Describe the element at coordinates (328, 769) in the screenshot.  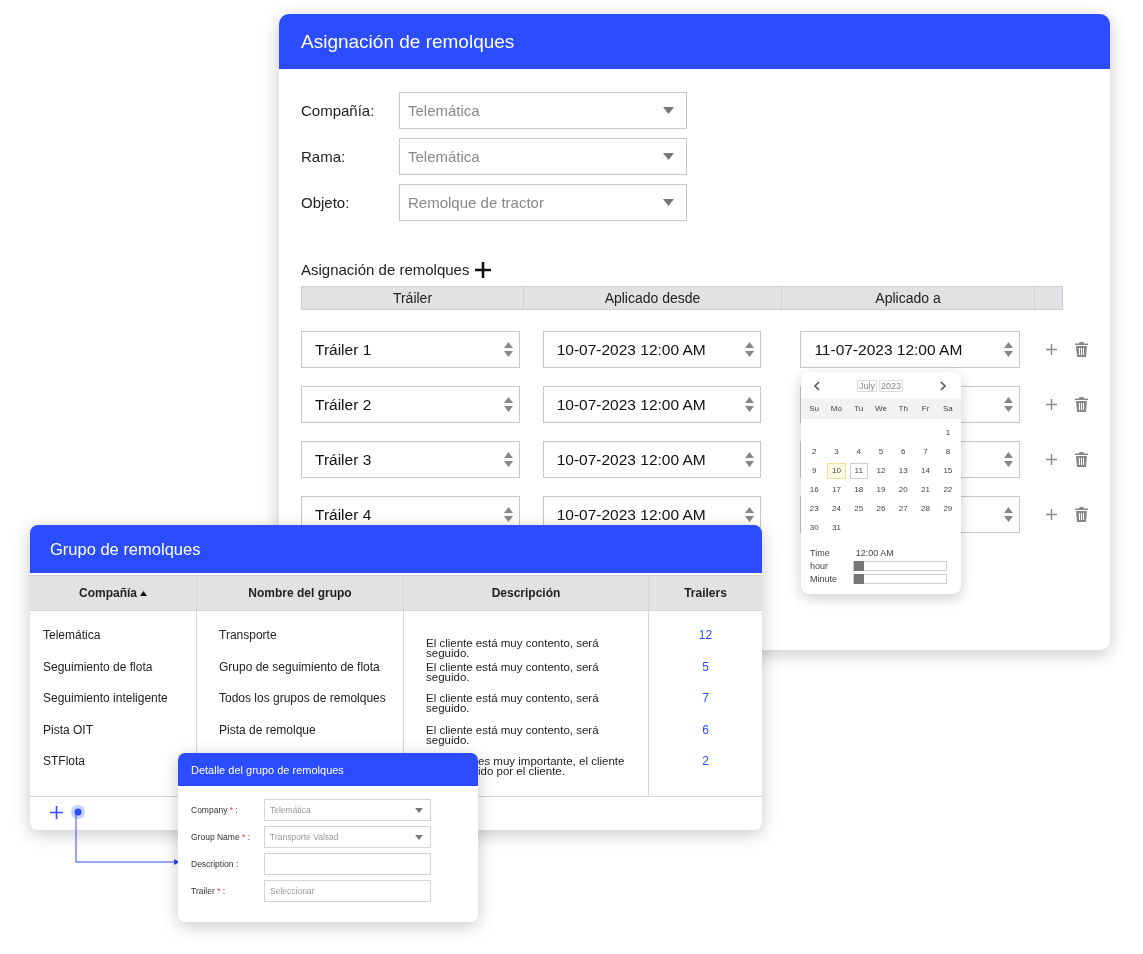
I see `dialog-title: Detalle del grupo de remolques` at that location.